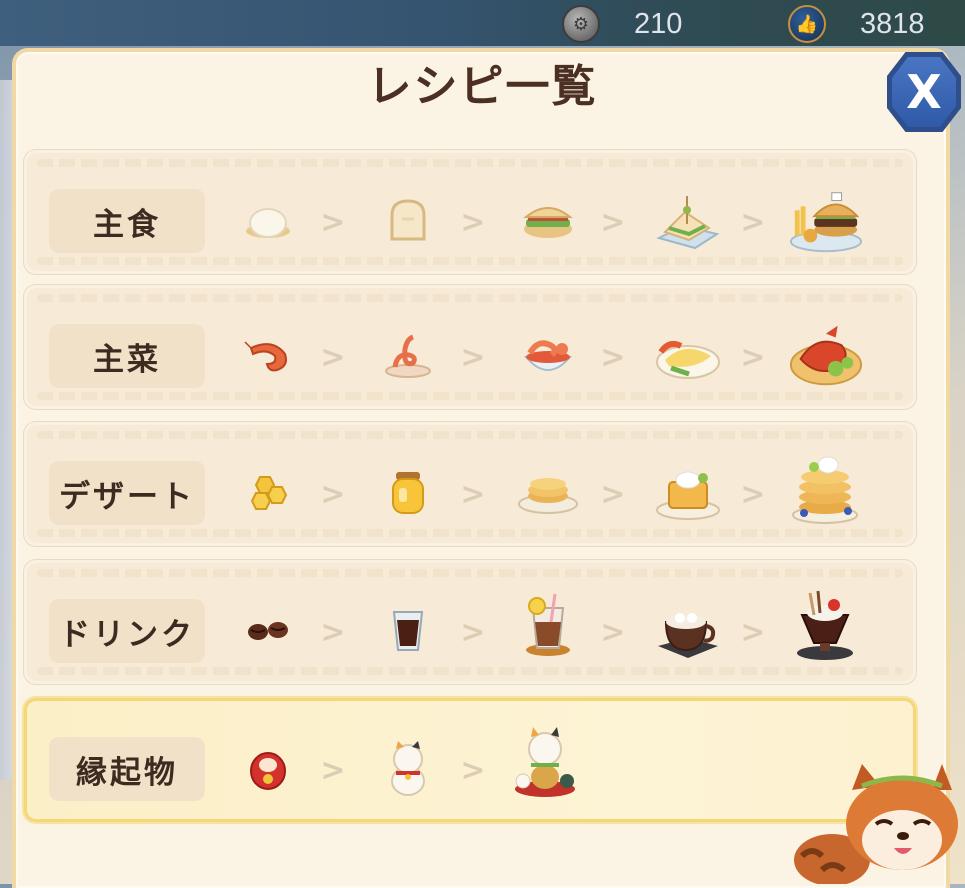  What do you see at coordinates (408, 356) in the screenshot?
I see `shrimp-swirl-icon` at bounding box center [408, 356].